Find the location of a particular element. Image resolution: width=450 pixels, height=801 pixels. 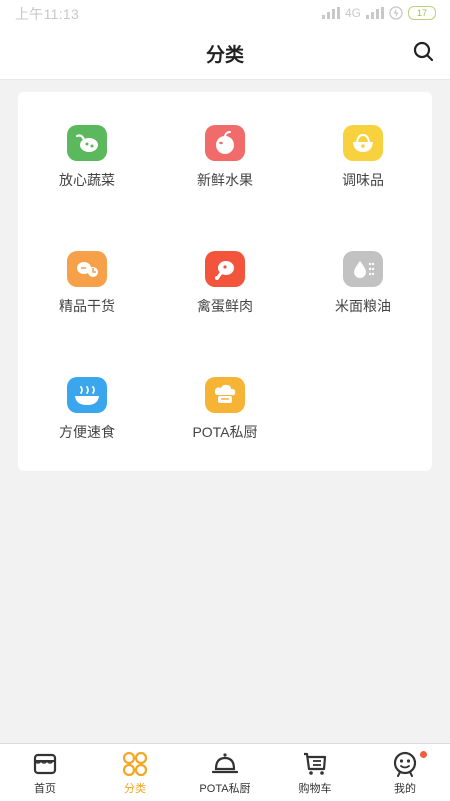

category-dried-goods: 精品干货 is located at coordinates (87, 299).